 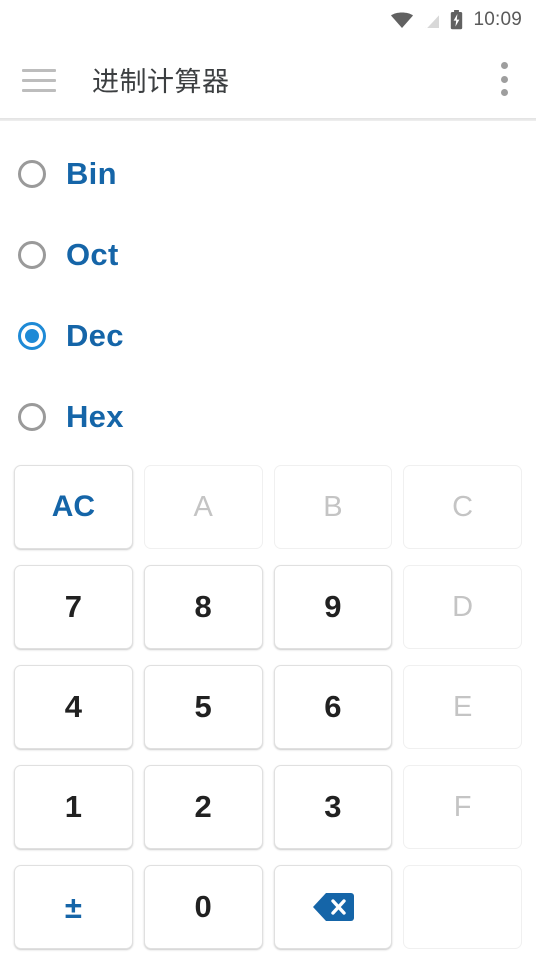 I want to click on key-4: 4, so click(x=73, y=707).